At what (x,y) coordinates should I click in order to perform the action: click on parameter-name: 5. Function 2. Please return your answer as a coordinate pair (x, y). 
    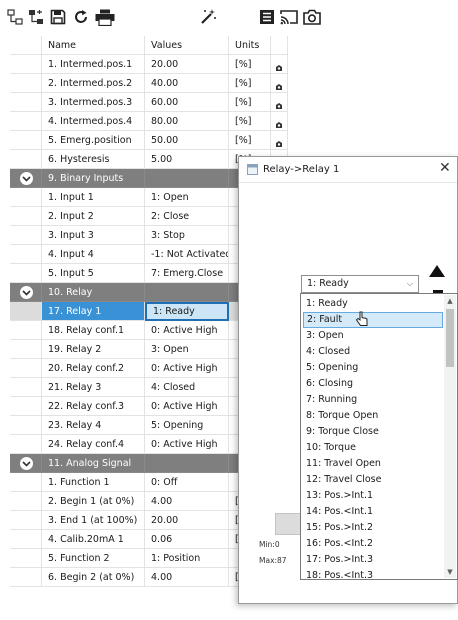
    Looking at the image, I should click on (93, 558).